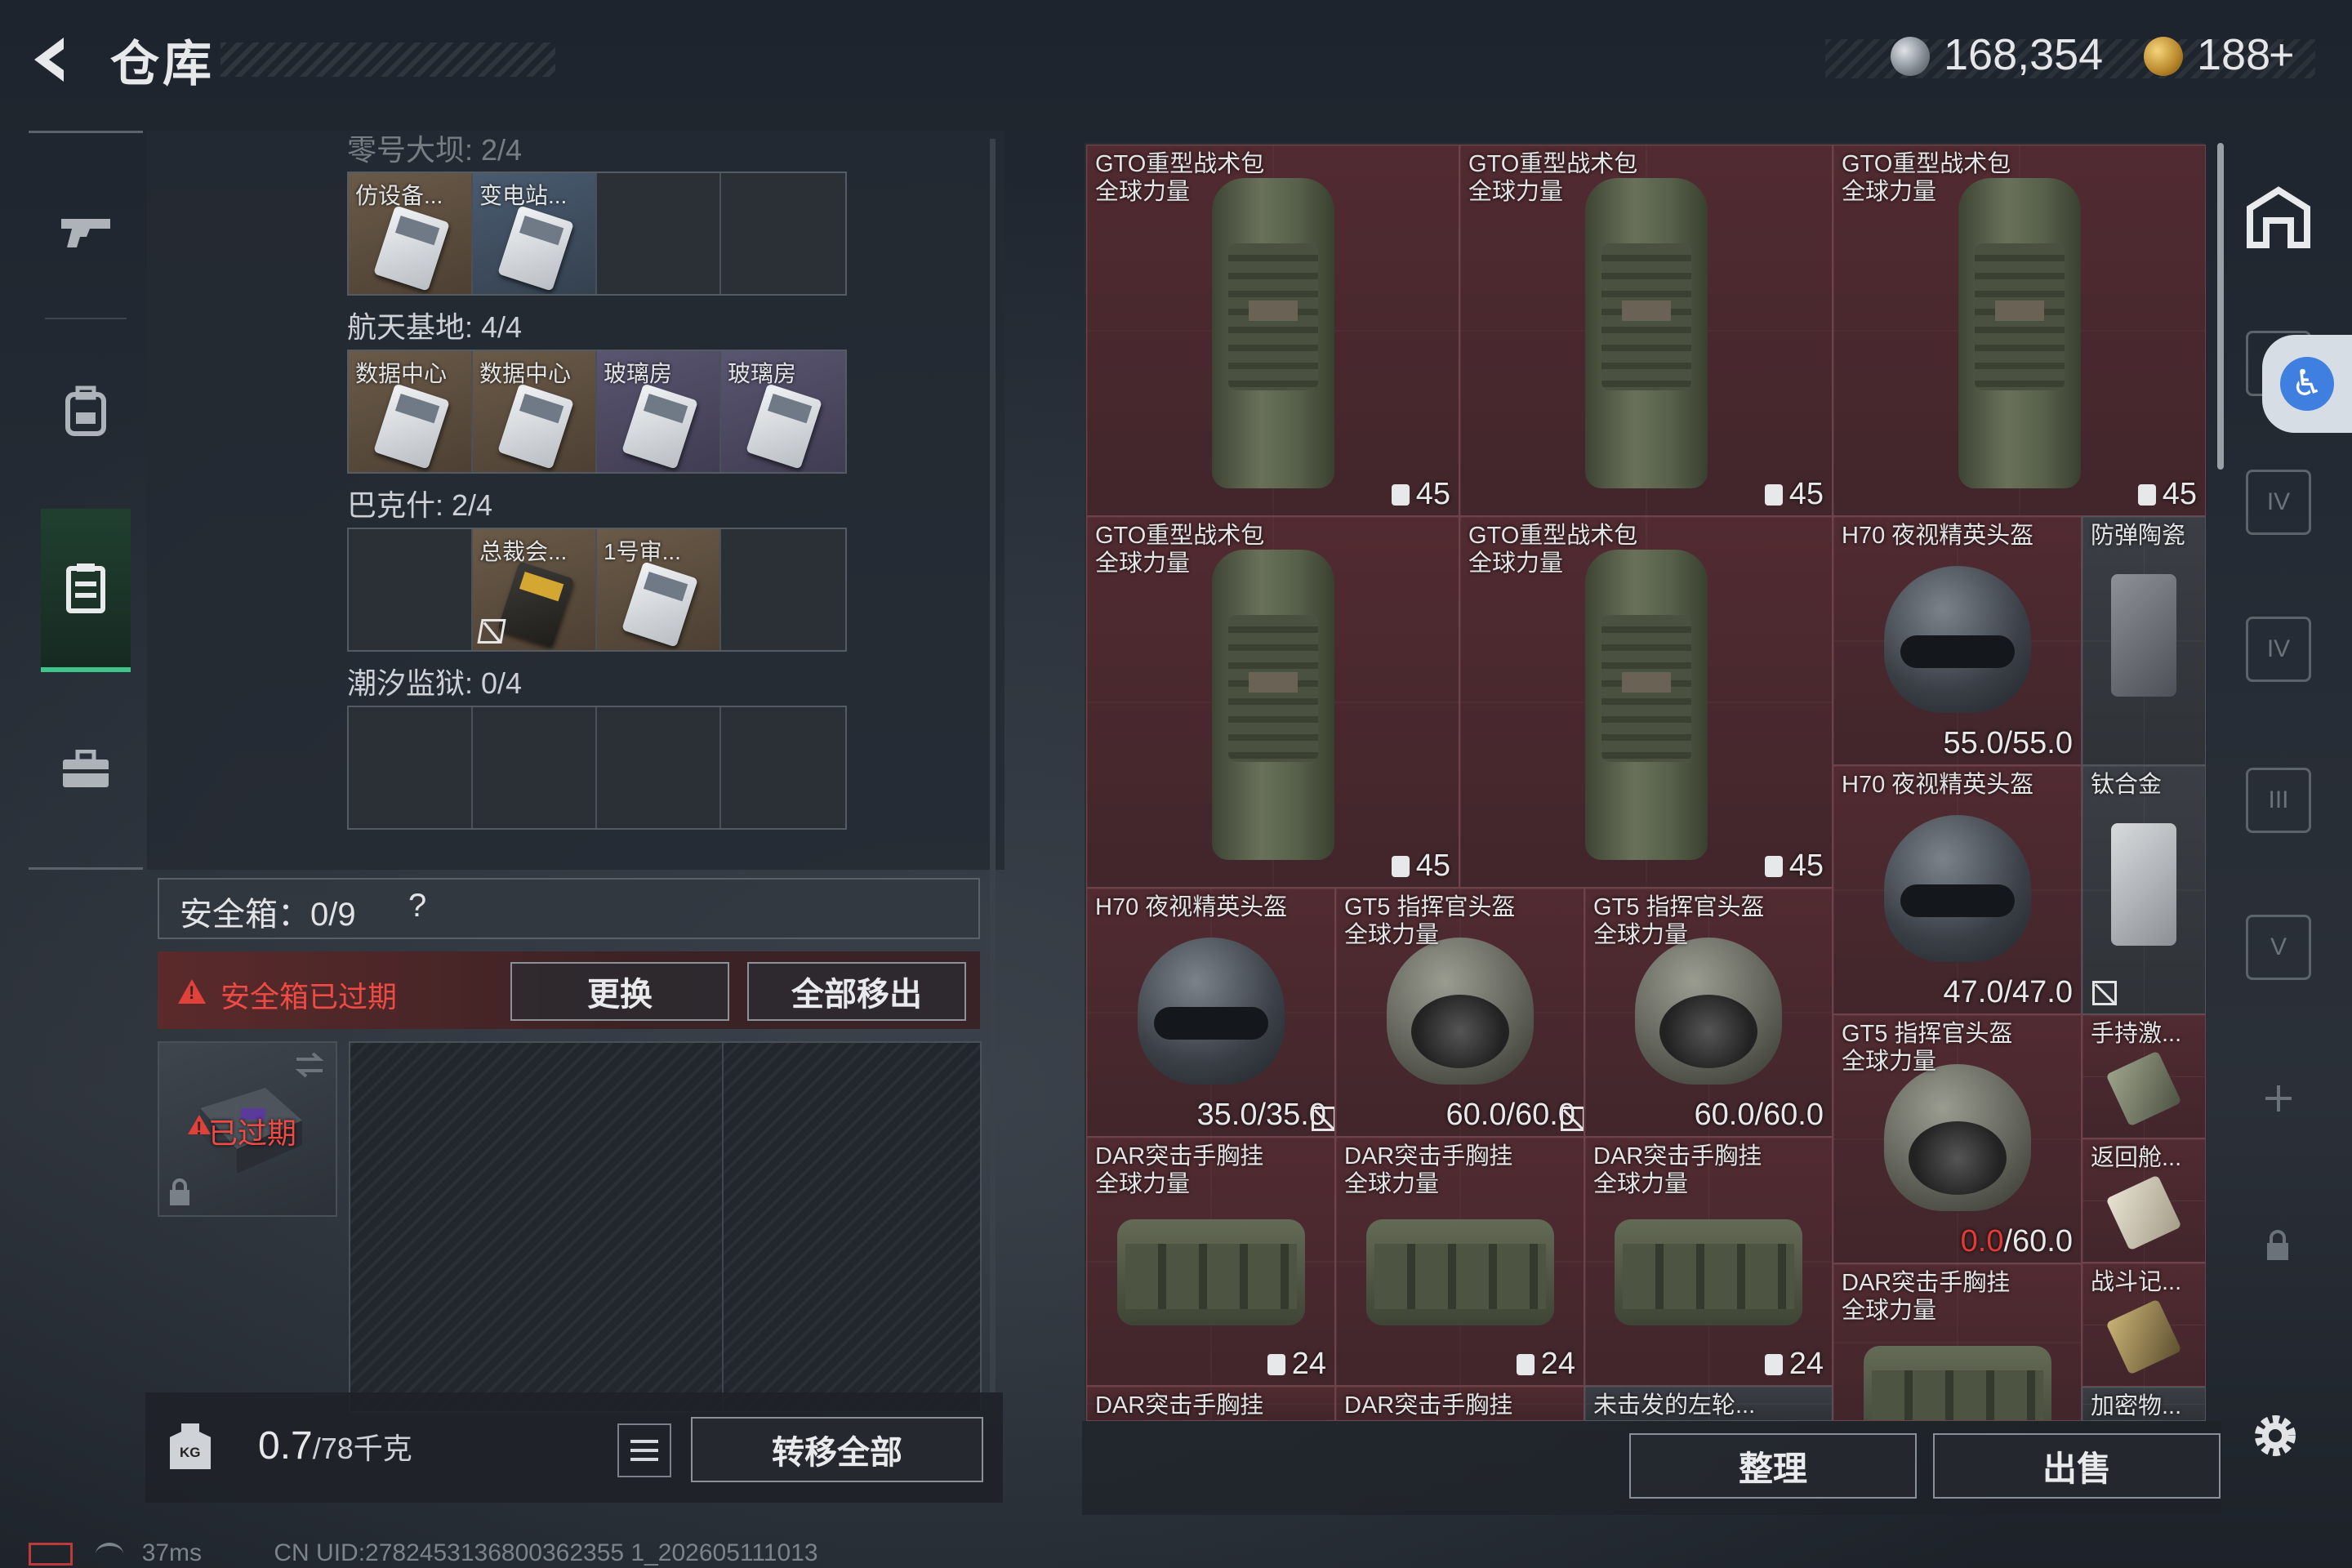  Describe the element at coordinates (2278, 502) in the screenshot. I see `filter-iv-helmet-icon: IV` at that location.